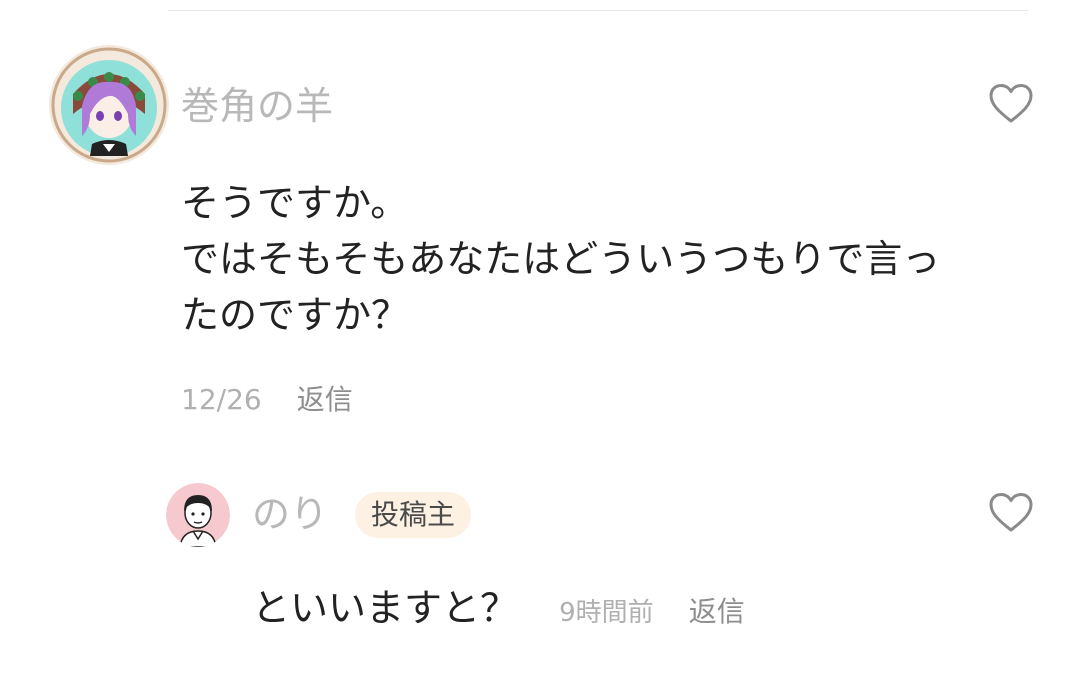 The height and width of the screenshot is (699, 1072). I want to click on comment-meta: 12/26 返信, so click(267, 400).